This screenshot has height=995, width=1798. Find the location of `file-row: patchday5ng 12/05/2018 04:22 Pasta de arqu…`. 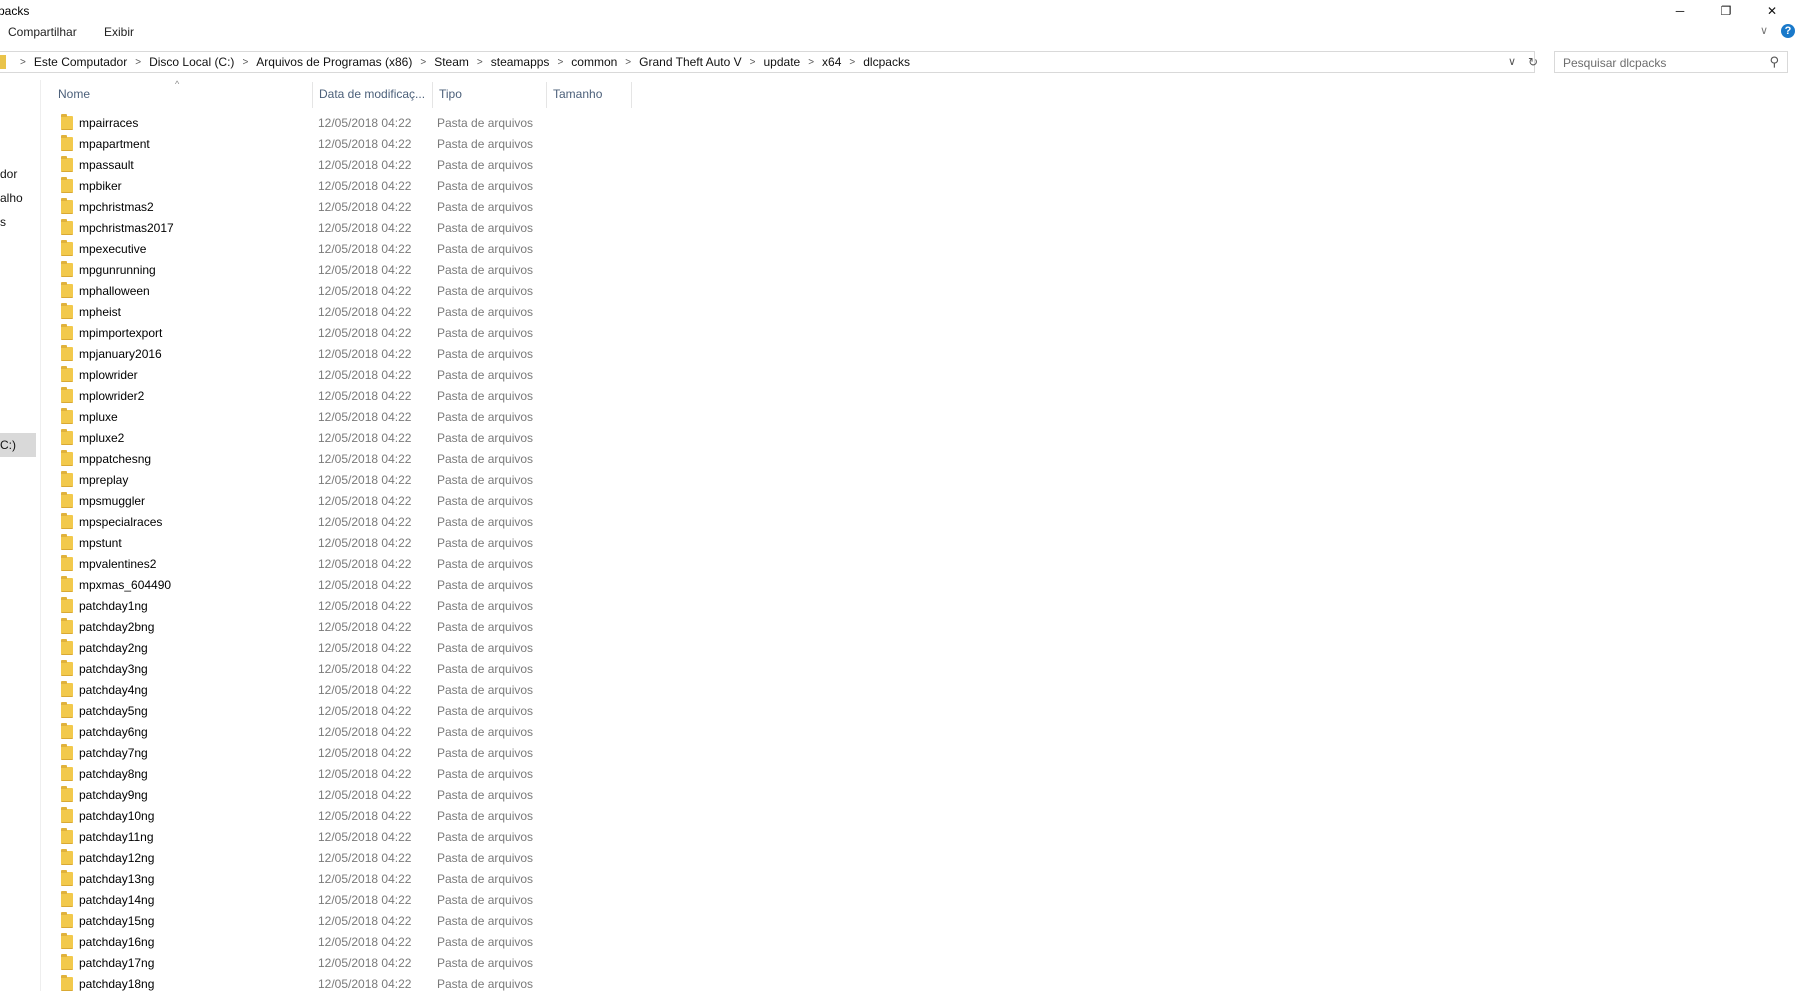

file-row: patchday5ng 12/05/2018 04:22 Pasta de arqu… is located at coordinates (308, 711).